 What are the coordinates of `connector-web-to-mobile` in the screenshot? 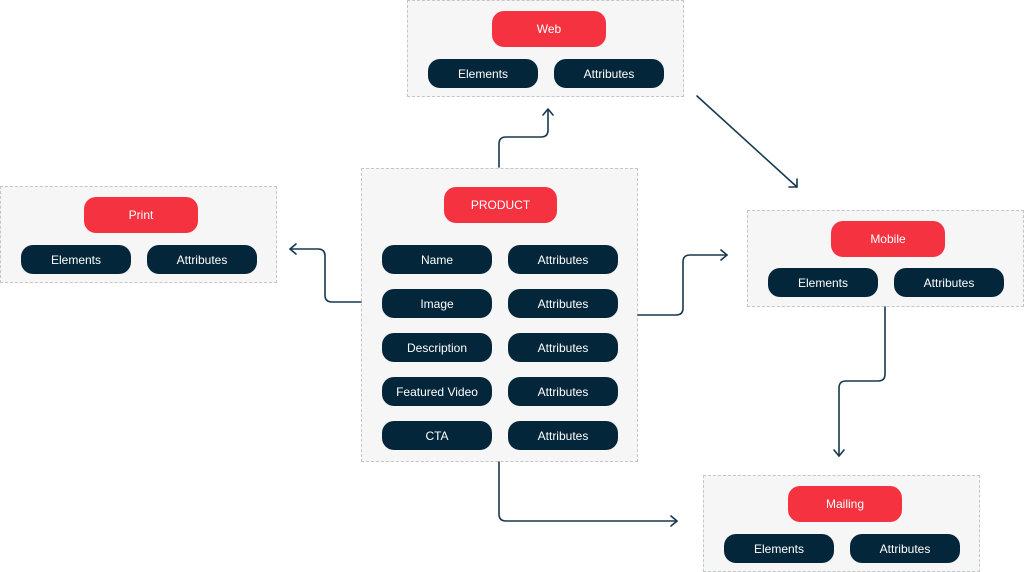 It's located at (747, 141).